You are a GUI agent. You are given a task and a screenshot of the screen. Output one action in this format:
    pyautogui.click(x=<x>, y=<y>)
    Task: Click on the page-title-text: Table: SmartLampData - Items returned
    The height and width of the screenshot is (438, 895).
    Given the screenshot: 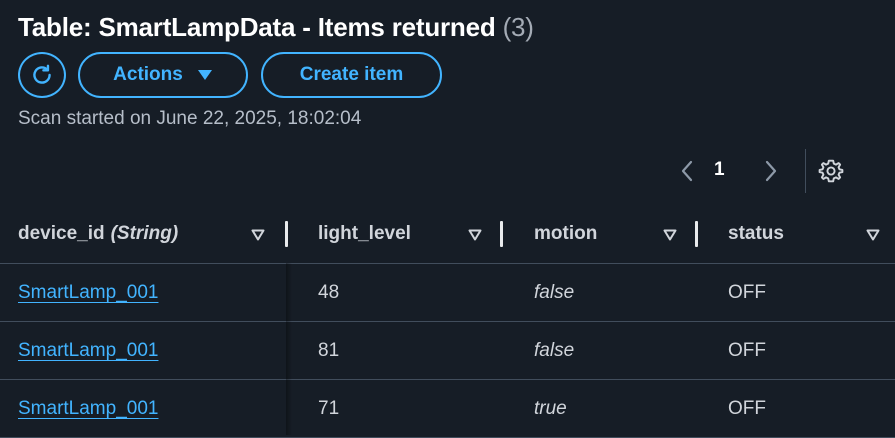 What is the action you would take?
    pyautogui.click(x=257, y=27)
    